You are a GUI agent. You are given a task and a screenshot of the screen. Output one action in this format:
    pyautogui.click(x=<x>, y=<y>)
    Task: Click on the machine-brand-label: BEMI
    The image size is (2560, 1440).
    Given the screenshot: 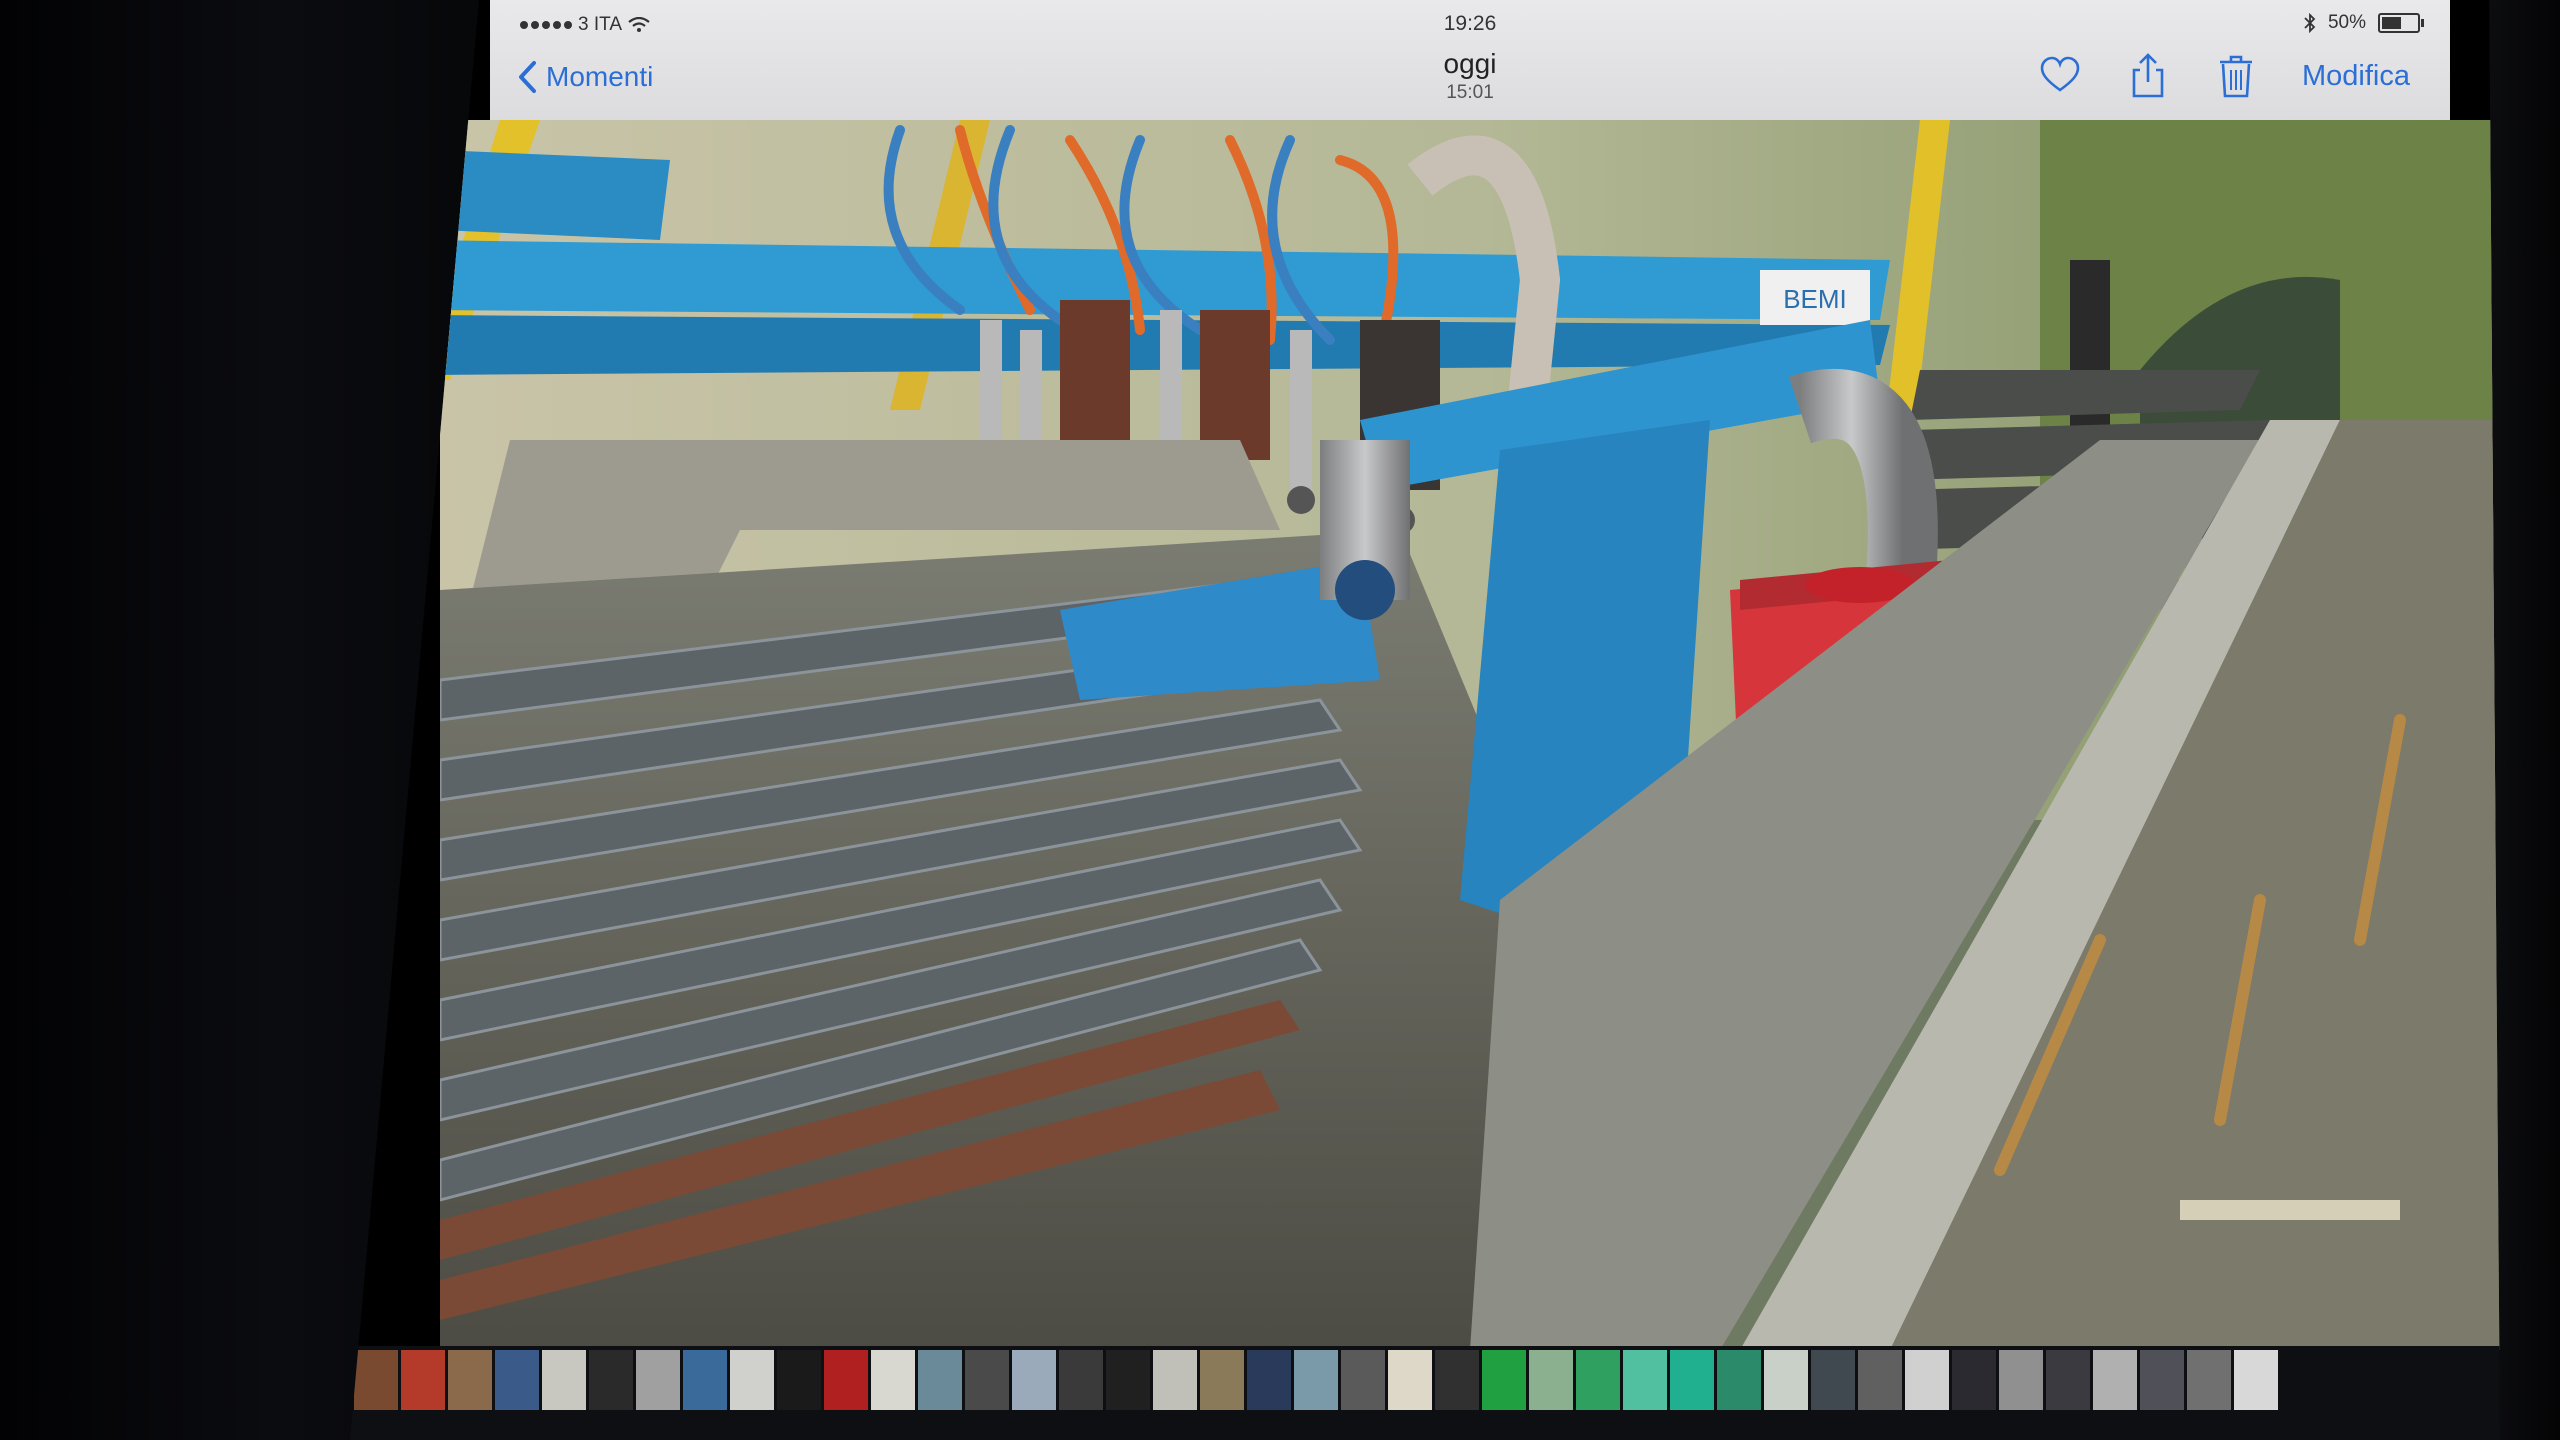 What is the action you would take?
    pyautogui.click(x=1815, y=299)
    